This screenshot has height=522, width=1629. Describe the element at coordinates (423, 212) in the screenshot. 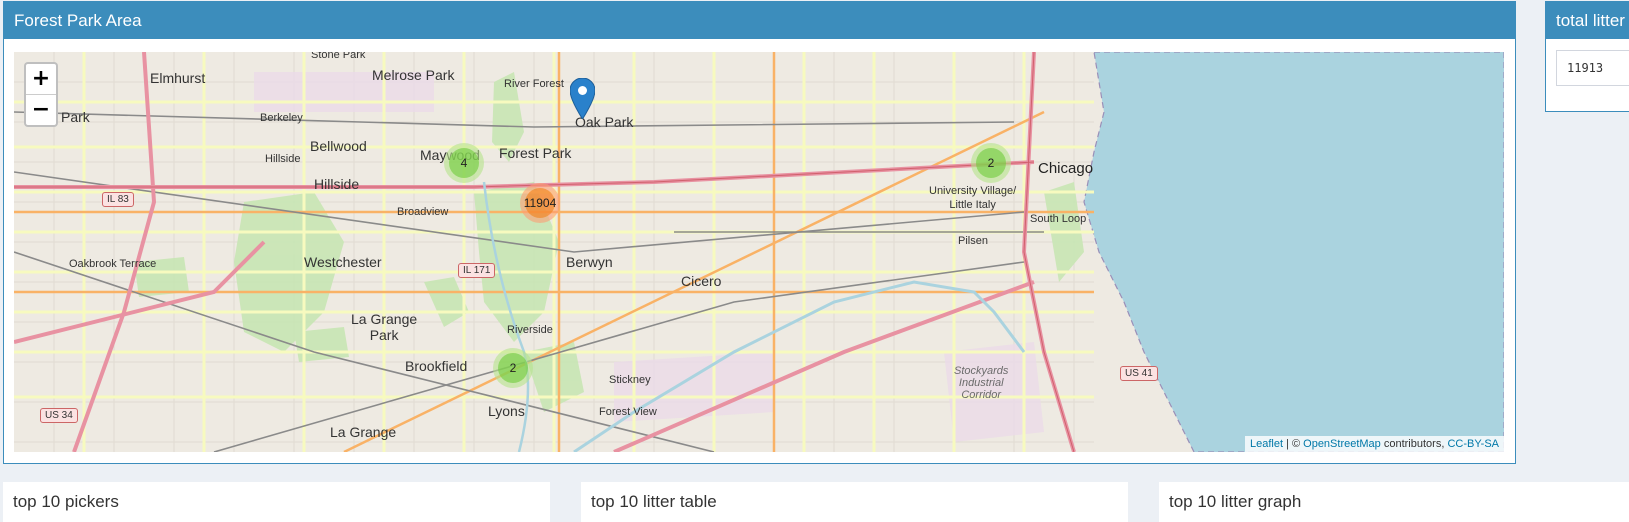

I see `label-broadview: Broadview` at that location.